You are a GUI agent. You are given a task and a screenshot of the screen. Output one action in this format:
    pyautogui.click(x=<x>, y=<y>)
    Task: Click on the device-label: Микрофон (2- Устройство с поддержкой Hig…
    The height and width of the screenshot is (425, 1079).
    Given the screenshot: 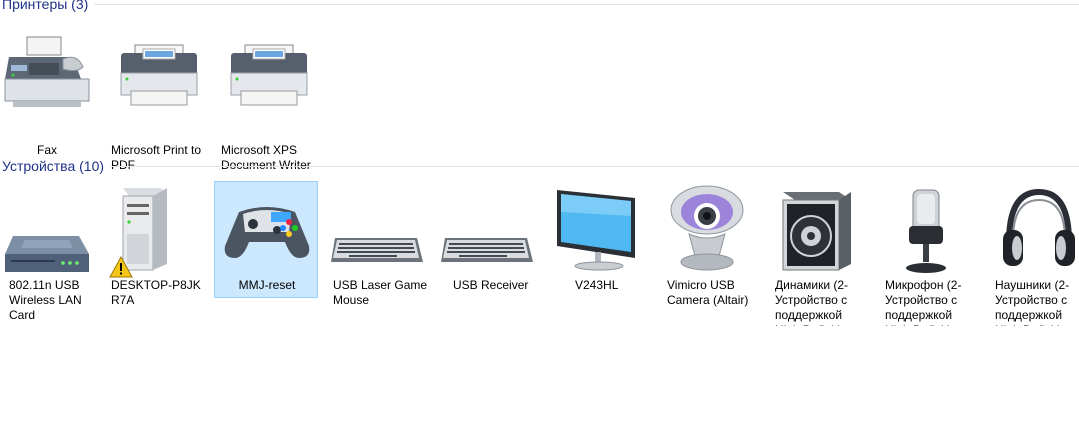 What is the action you would take?
    pyautogui.click(x=925, y=302)
    